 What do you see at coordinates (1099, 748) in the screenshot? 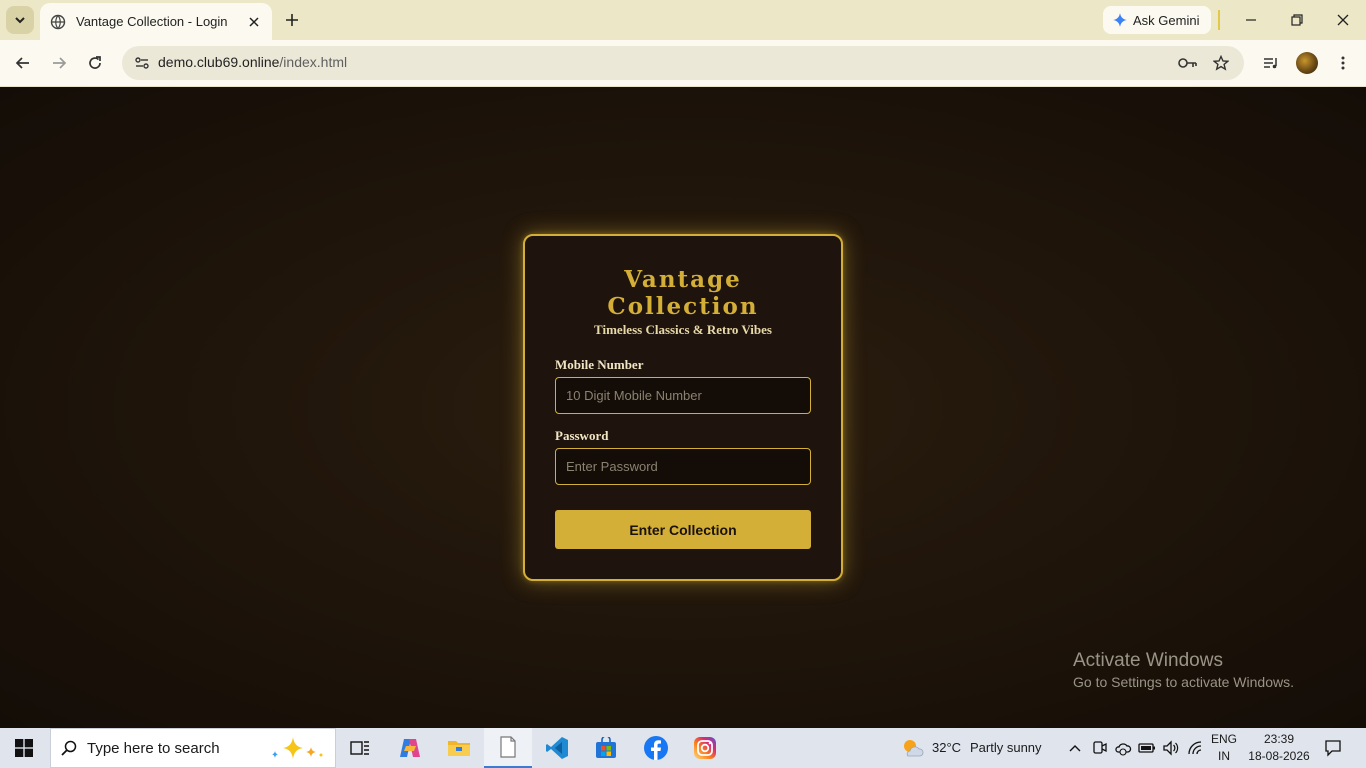
I see `meet-now-icon` at bounding box center [1099, 748].